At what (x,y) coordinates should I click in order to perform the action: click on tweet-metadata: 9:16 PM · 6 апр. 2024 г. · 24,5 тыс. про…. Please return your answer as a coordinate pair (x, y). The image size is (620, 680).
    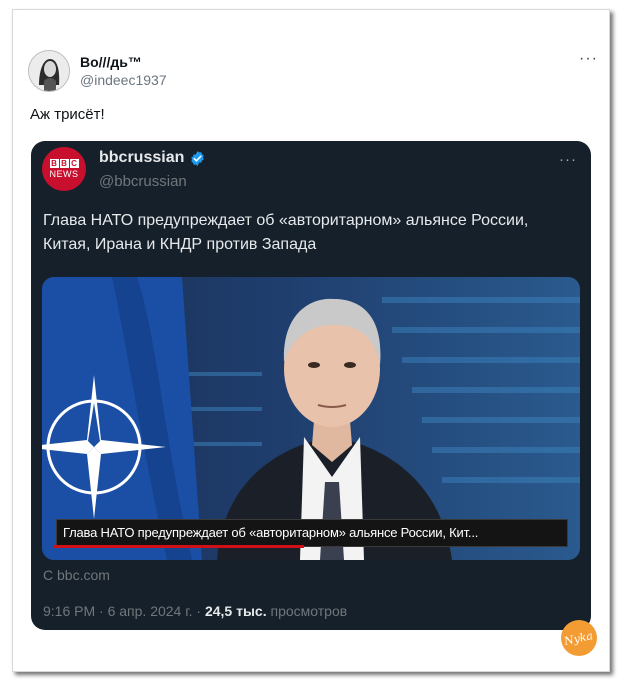
    Looking at the image, I should click on (195, 611).